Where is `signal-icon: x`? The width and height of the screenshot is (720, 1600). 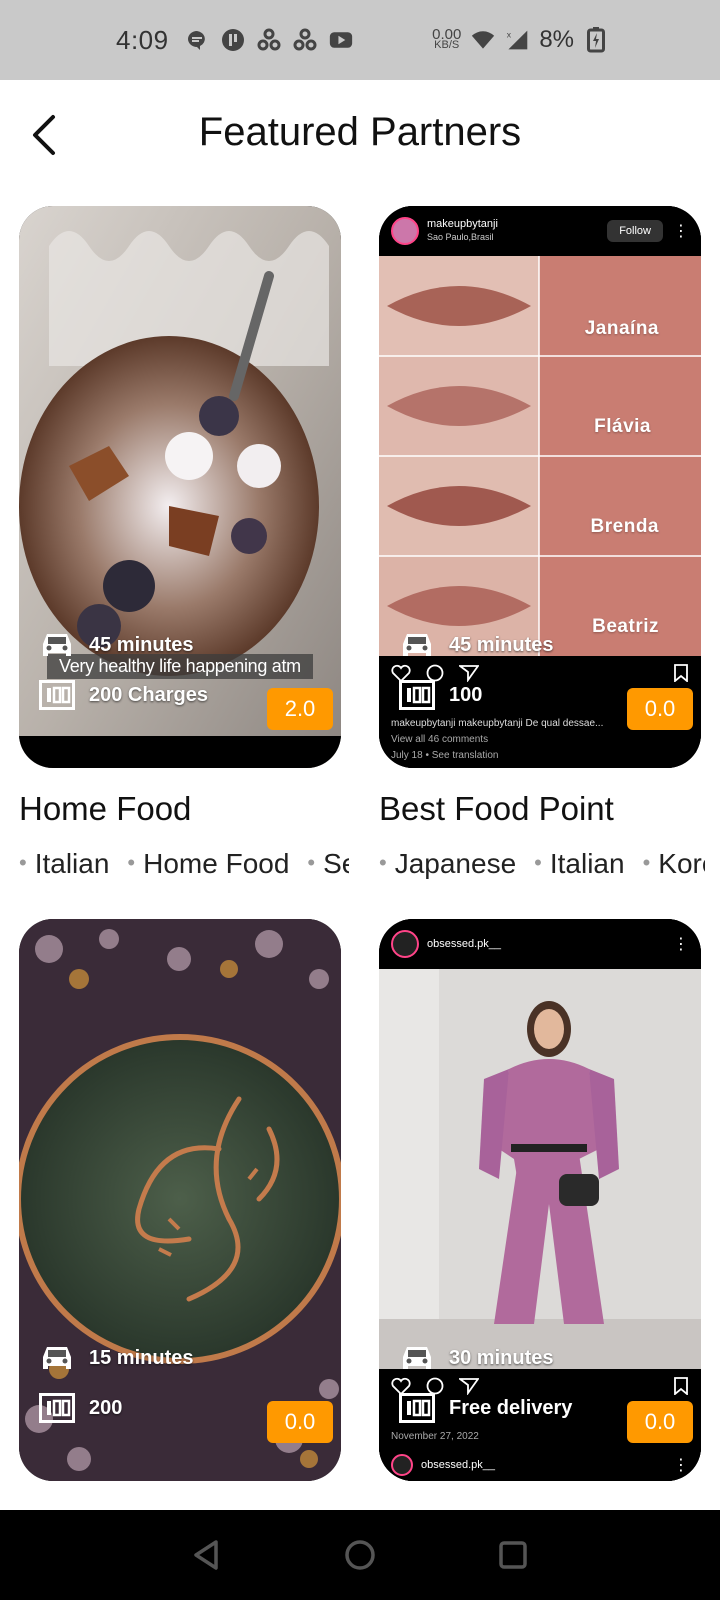
signal-icon: x is located at coordinates (517, 40).